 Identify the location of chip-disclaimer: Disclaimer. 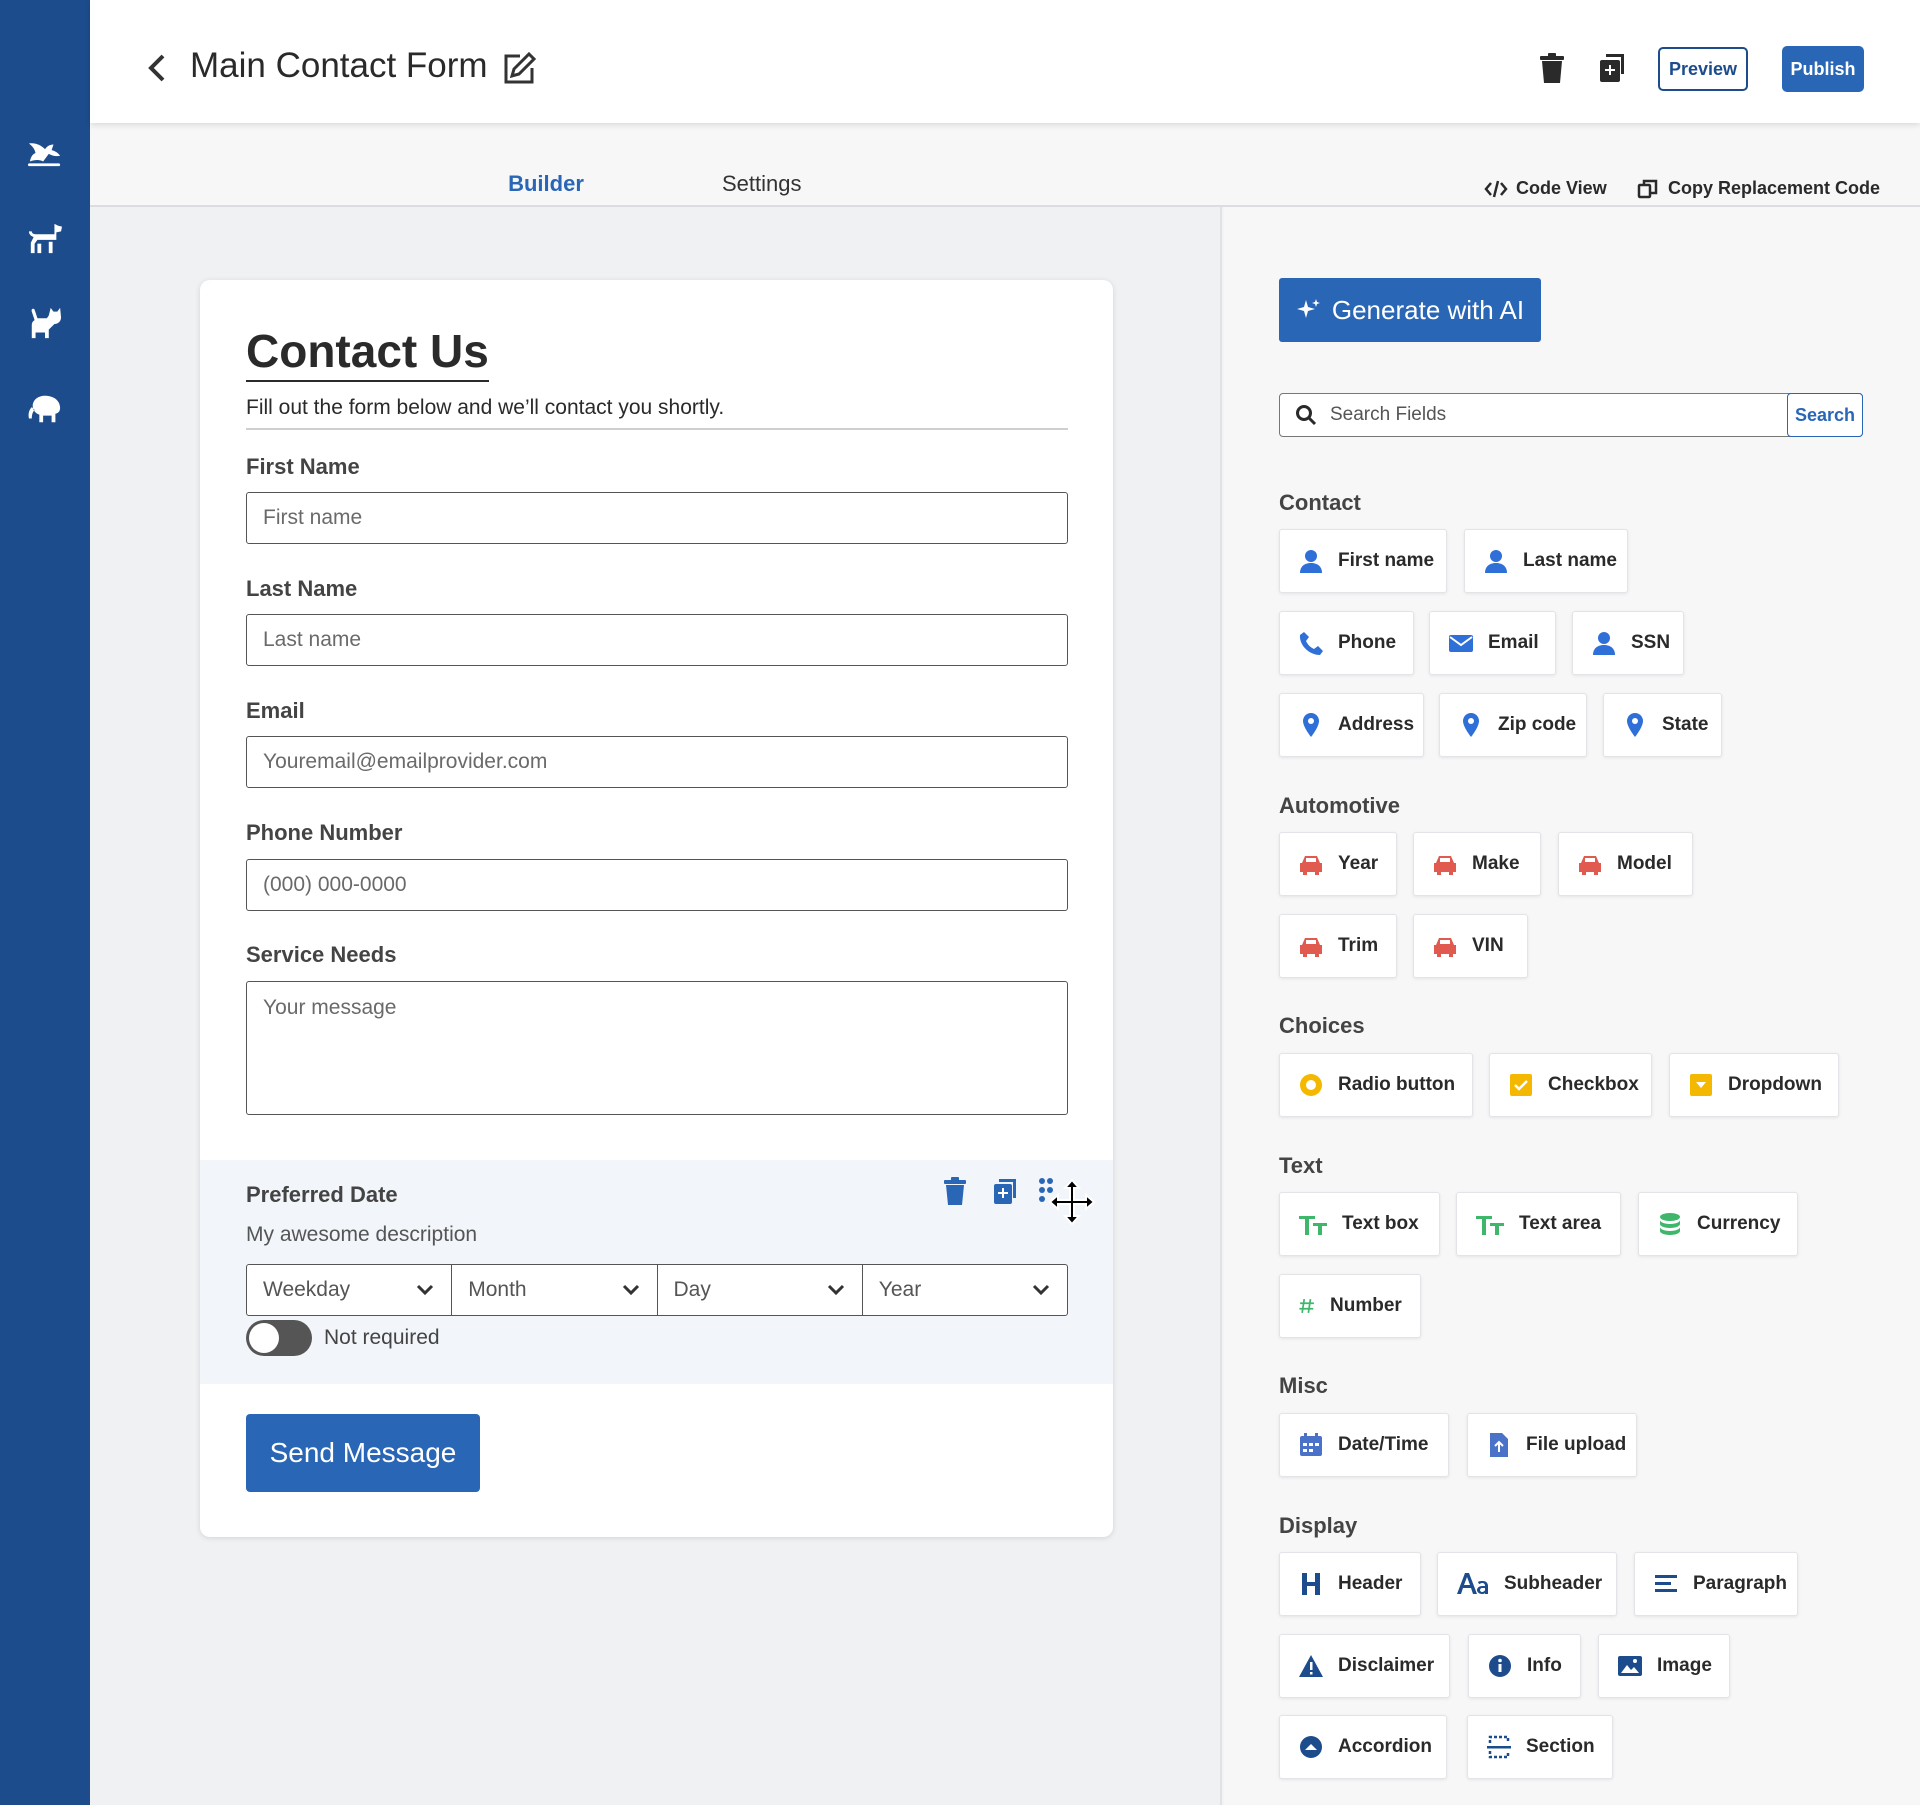
(1364, 1666).